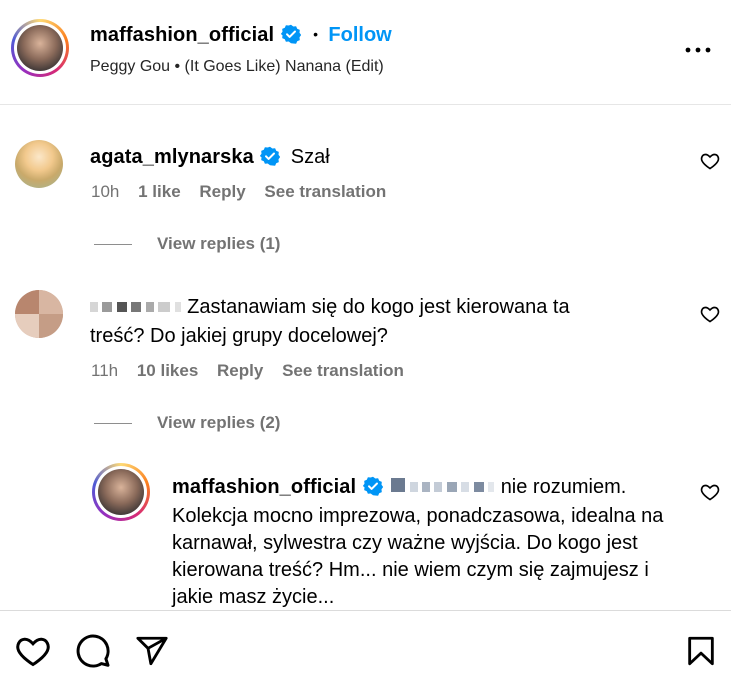 The width and height of the screenshot is (731, 684). What do you see at coordinates (359, 35) in the screenshot?
I see `follow-button: Follow` at bounding box center [359, 35].